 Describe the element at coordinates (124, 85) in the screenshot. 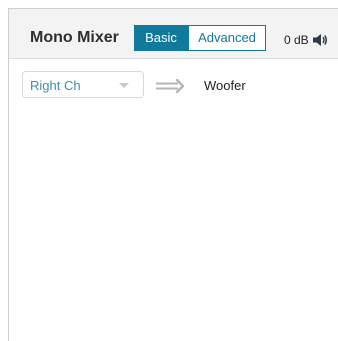

I see `chevron-down-icon` at that location.